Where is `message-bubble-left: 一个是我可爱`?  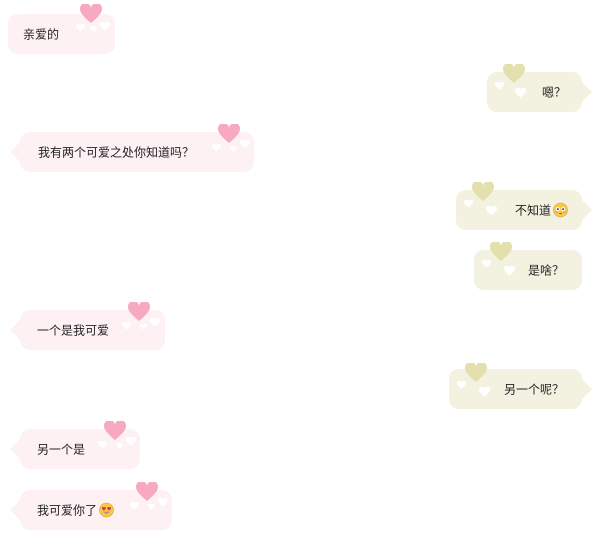
message-bubble-left: 一个是我可爱 is located at coordinates (87, 326).